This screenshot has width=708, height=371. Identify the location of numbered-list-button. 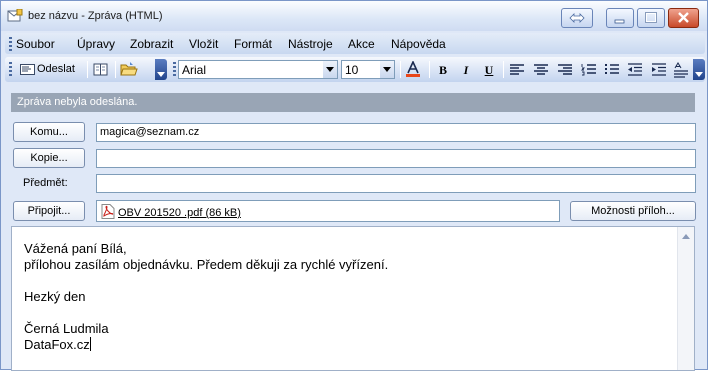
(589, 70).